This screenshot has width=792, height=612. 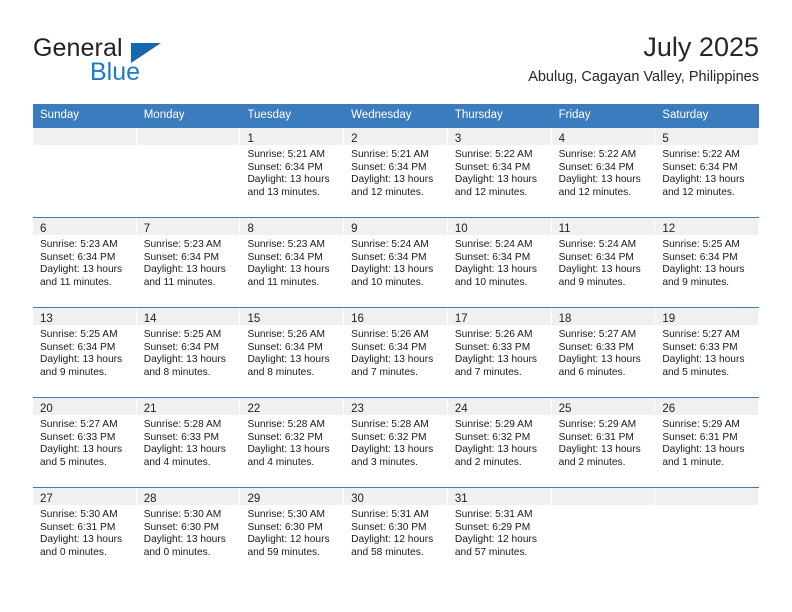 I want to click on day-number-strip: 3, so click(x=499, y=136).